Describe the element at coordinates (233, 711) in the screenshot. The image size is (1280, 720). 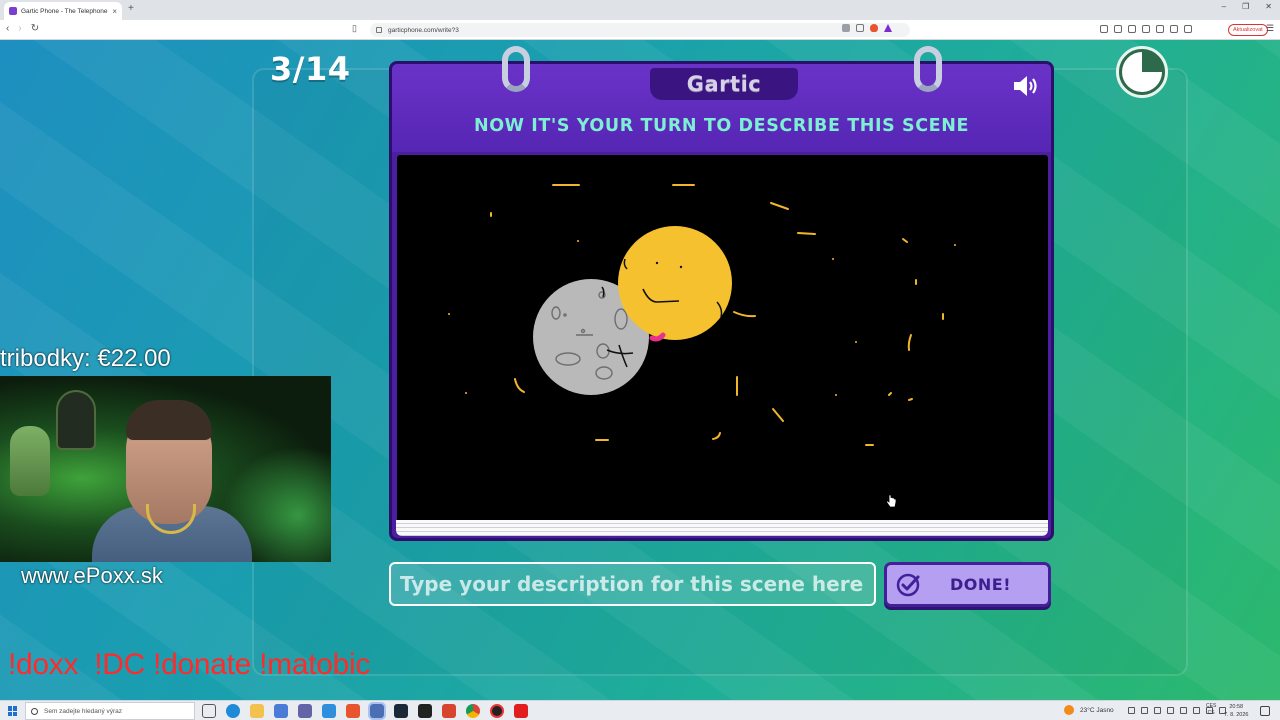
I see `edge-icon` at that location.